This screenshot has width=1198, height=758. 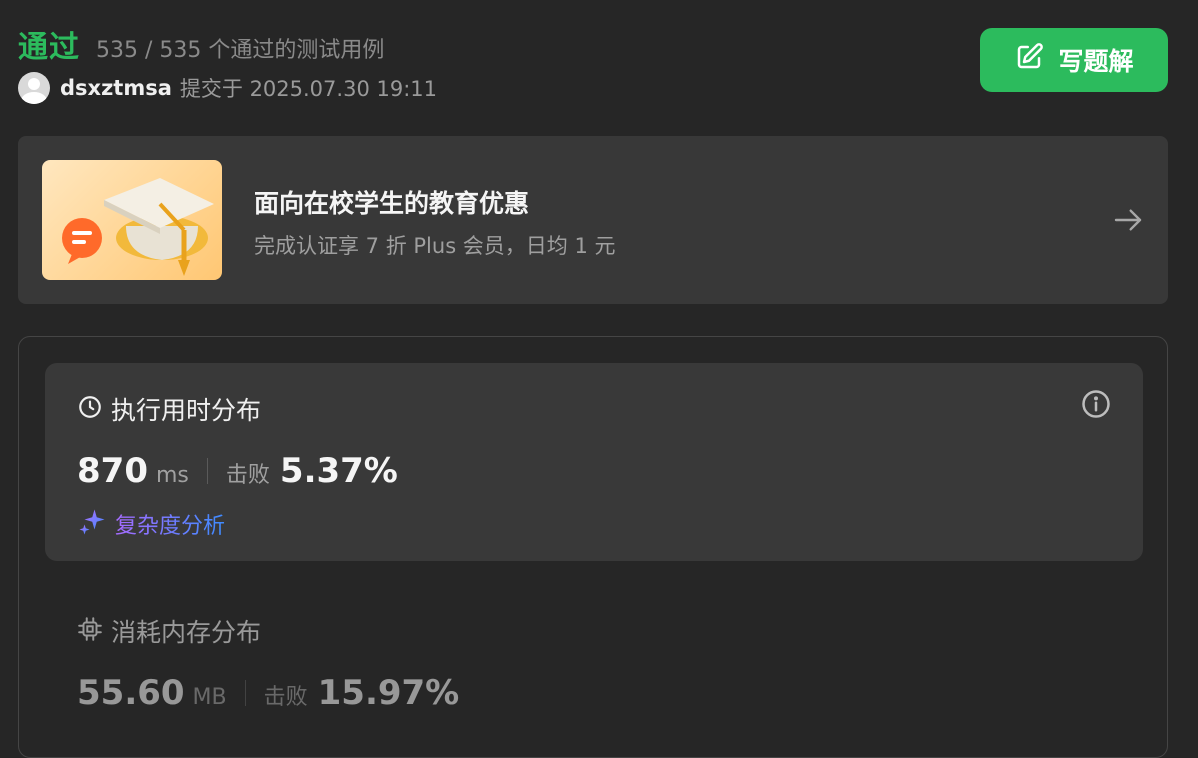 I want to click on memory-beat-label: 击败, so click(x=285, y=697).